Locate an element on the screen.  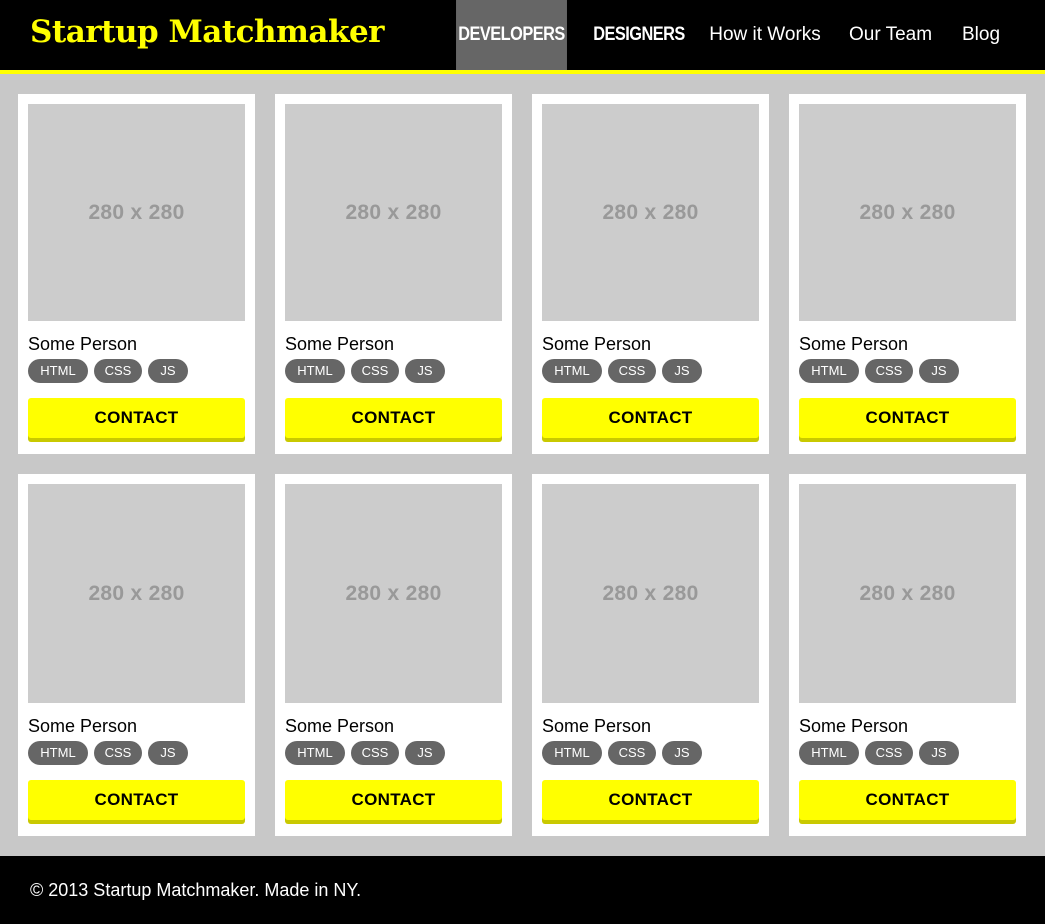
nav-designers: DESIGNERS is located at coordinates (639, 35).